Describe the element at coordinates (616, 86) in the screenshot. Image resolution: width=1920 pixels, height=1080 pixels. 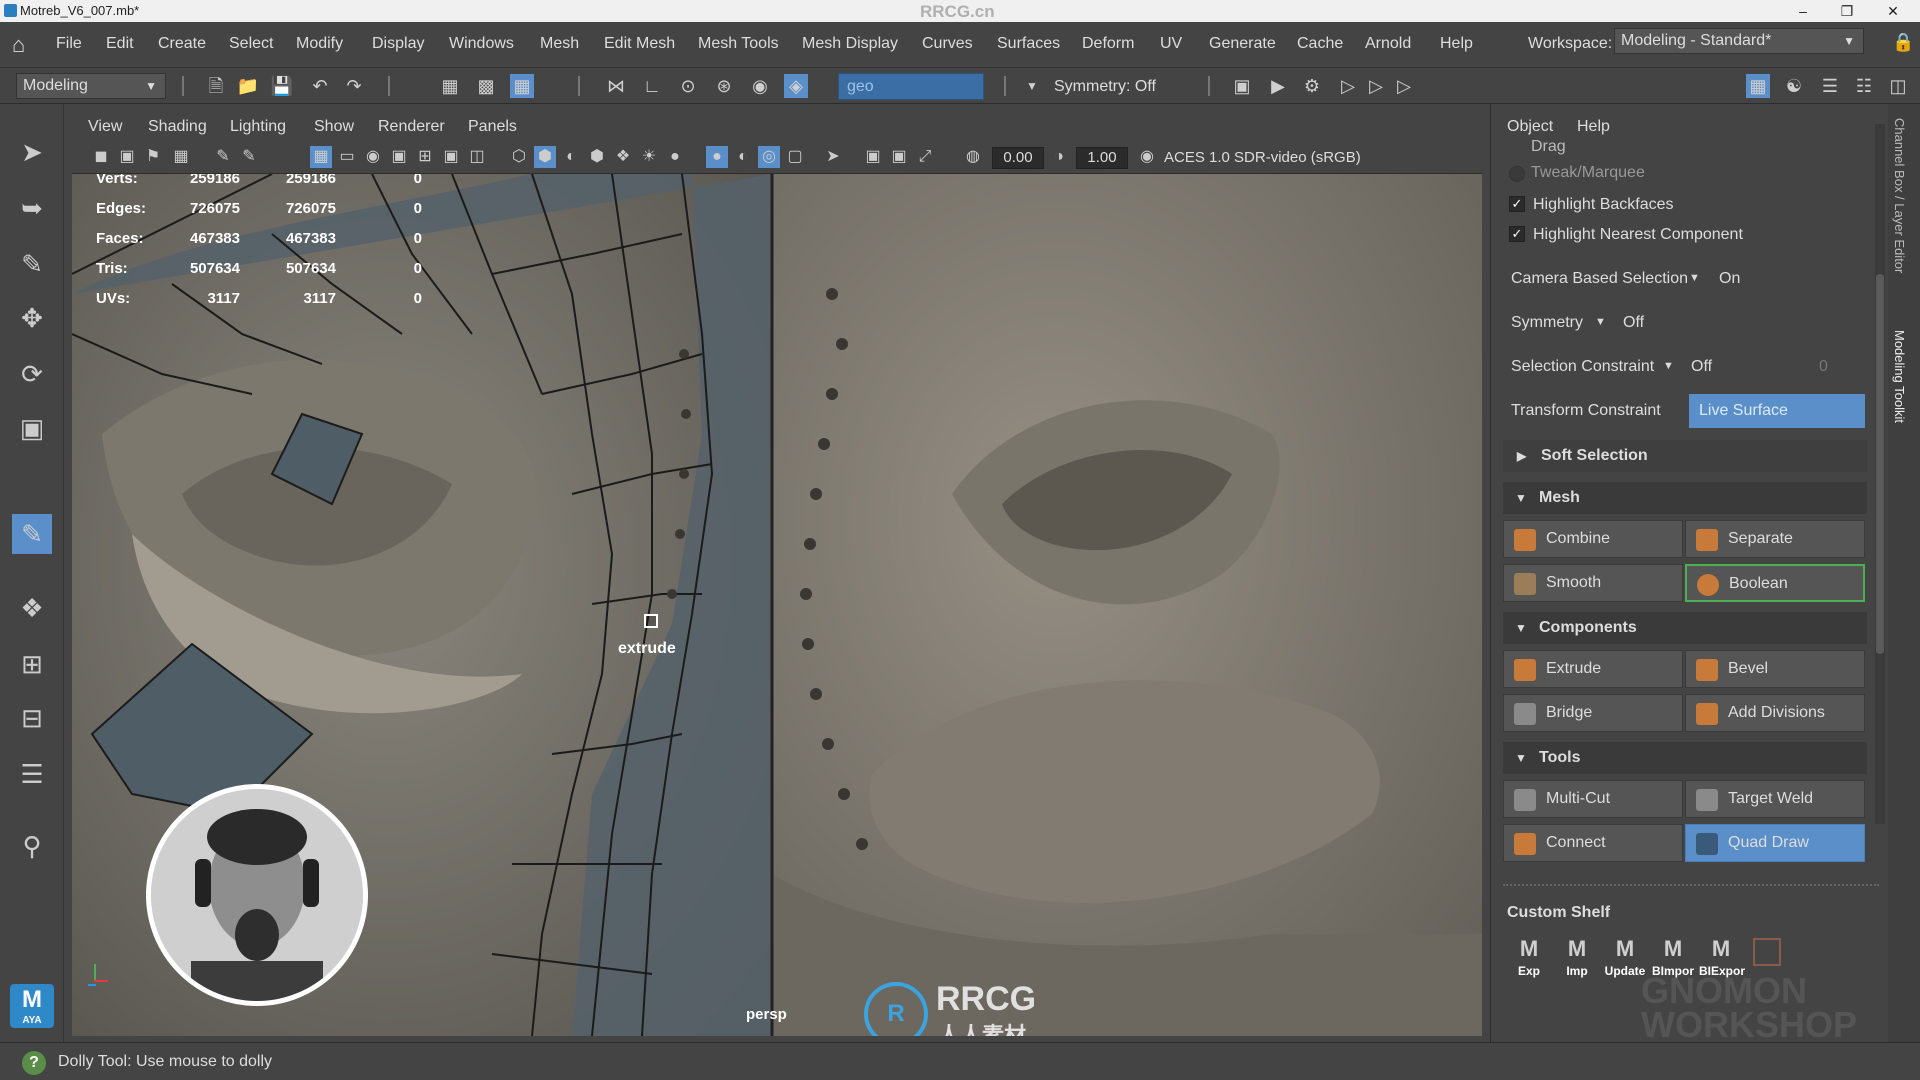
I see `snap-grid-icon: ⋈` at that location.